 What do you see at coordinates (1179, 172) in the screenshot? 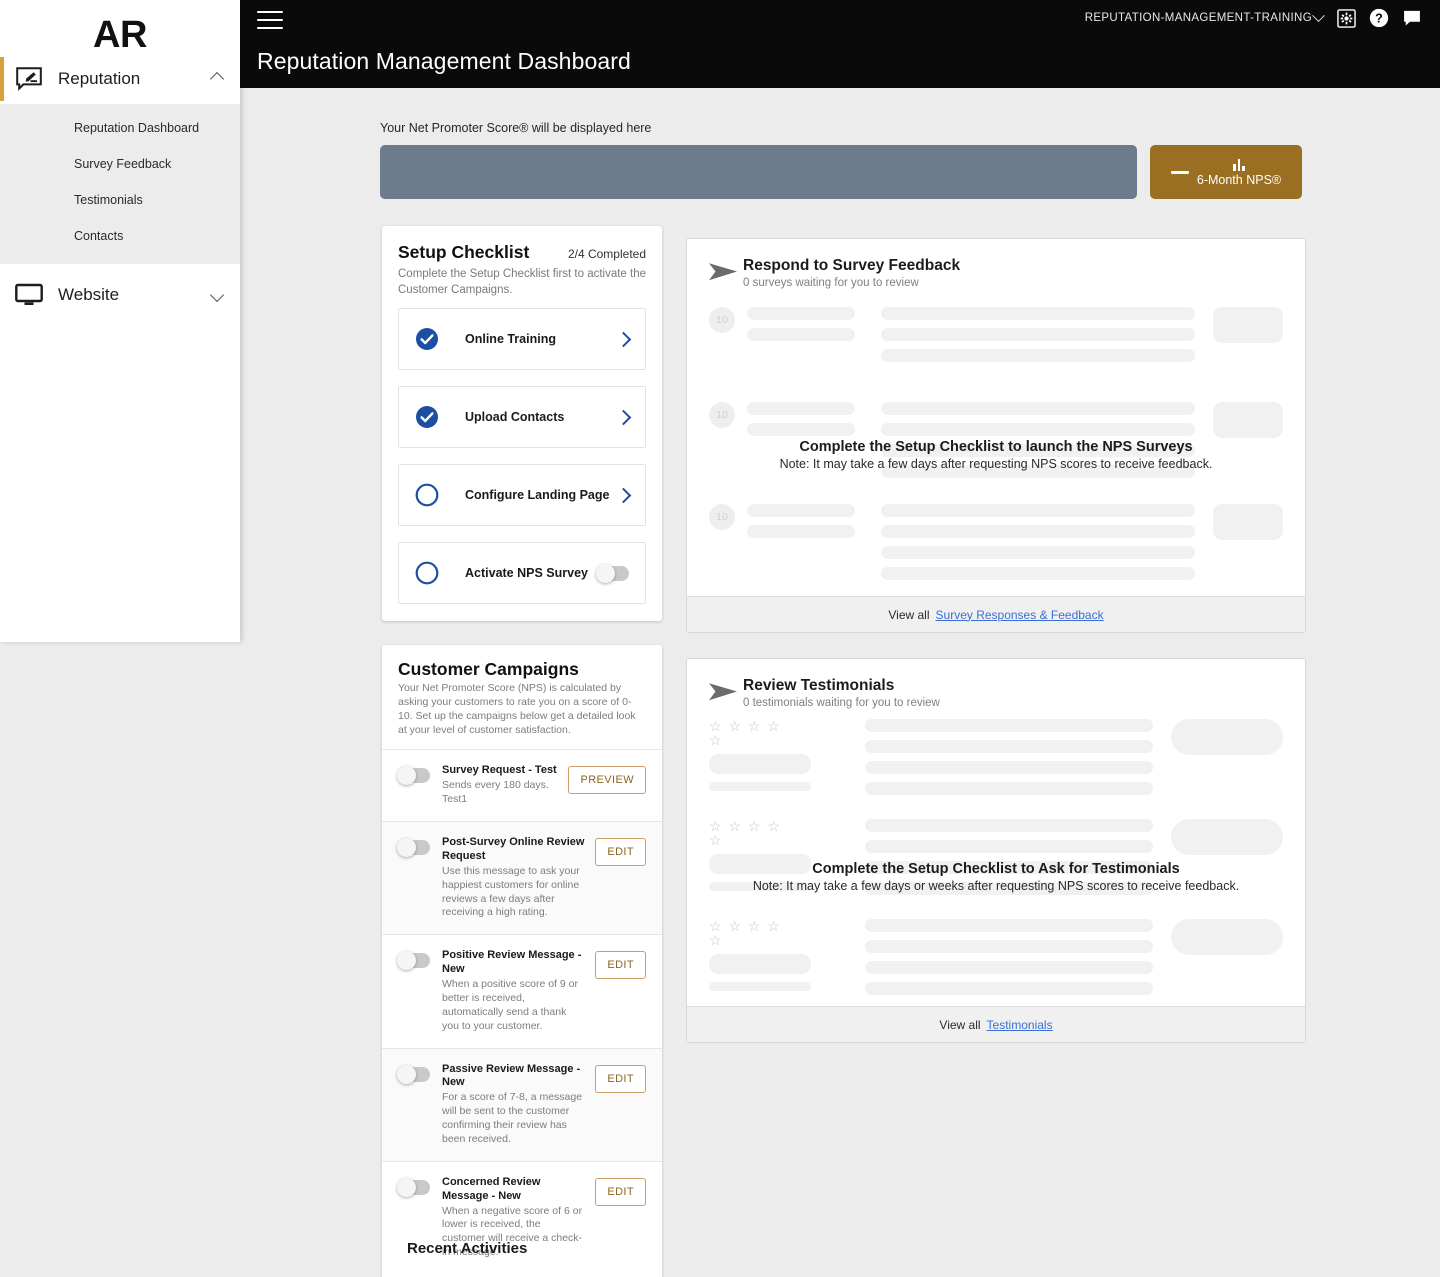
I see `dash-icon` at bounding box center [1179, 172].